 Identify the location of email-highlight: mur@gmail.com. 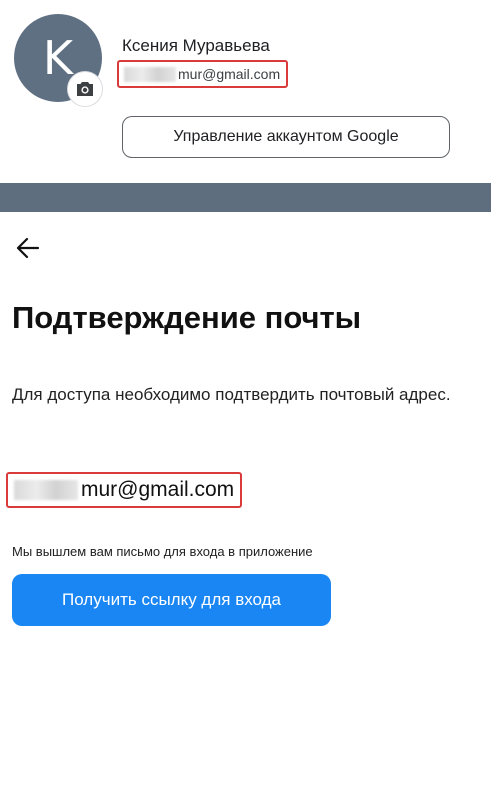
(124, 490).